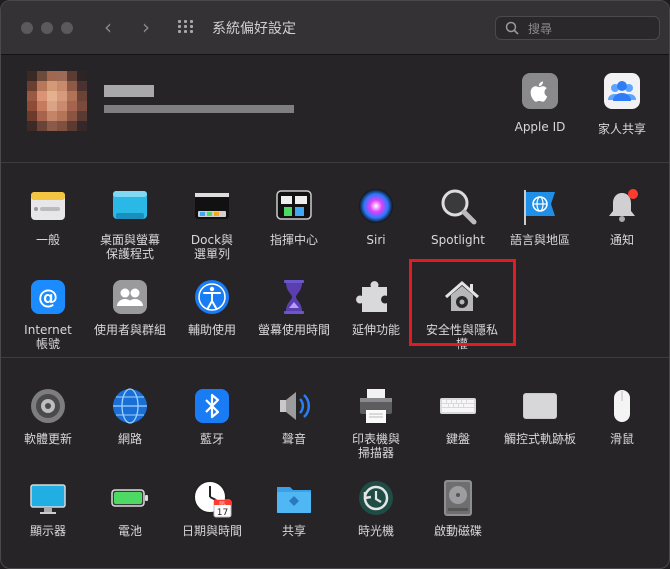 This screenshot has width=670, height=569. I want to click on pane-accessibility-label: 輔助使用, so click(211, 330).